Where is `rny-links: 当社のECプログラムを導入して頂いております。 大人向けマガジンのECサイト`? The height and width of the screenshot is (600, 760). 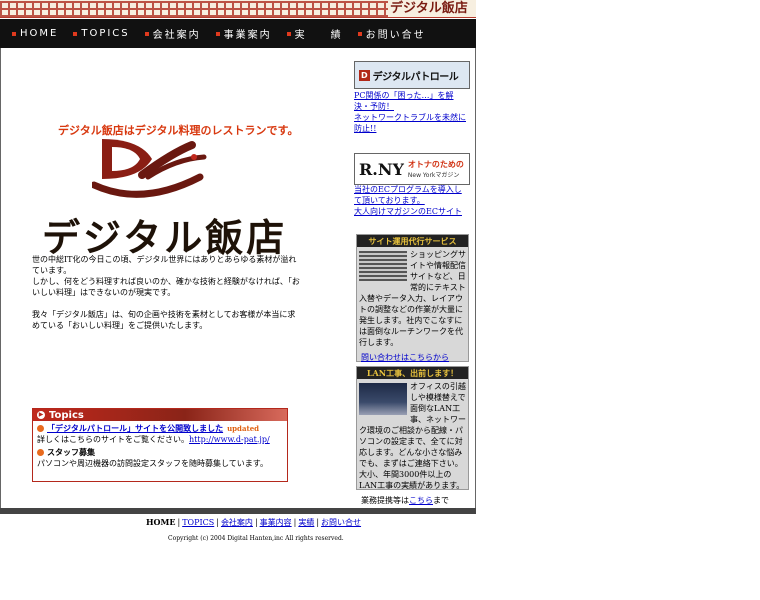
rny-links: 当社のECプログラムを導入して頂いております。 大人向けマガジンのECサイト is located at coordinates (411, 200).